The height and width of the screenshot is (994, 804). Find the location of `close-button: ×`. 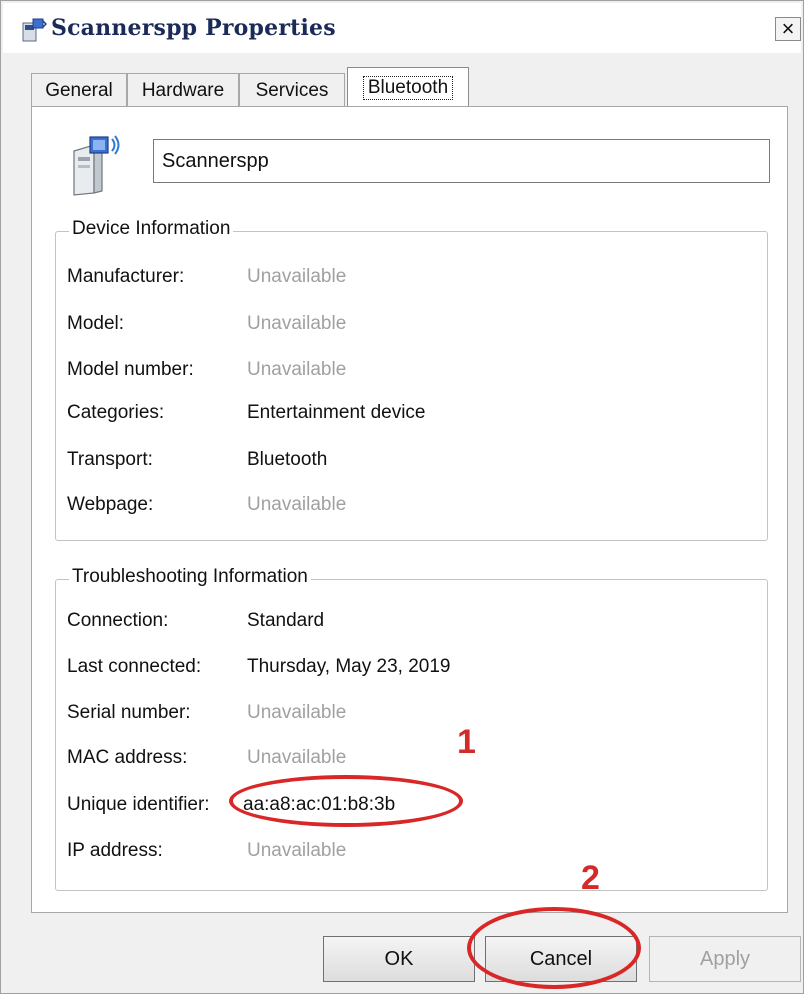

close-button: × is located at coordinates (788, 29).